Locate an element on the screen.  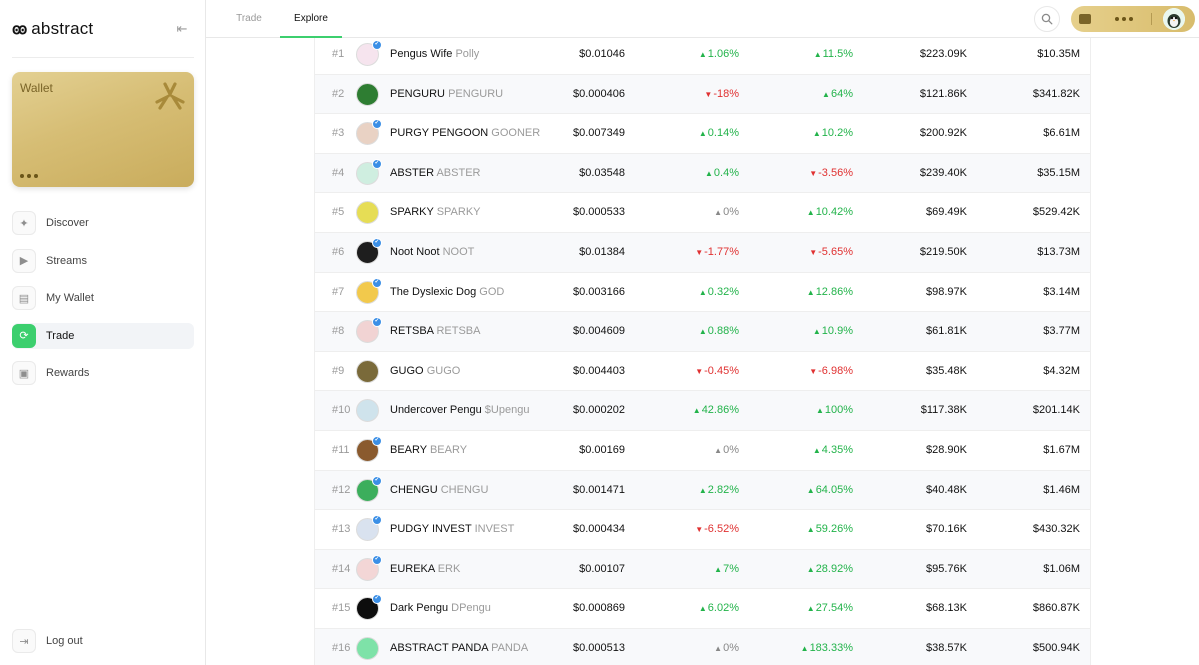
collapse-sidebar-button: ⇤ is located at coordinates (182, 29).